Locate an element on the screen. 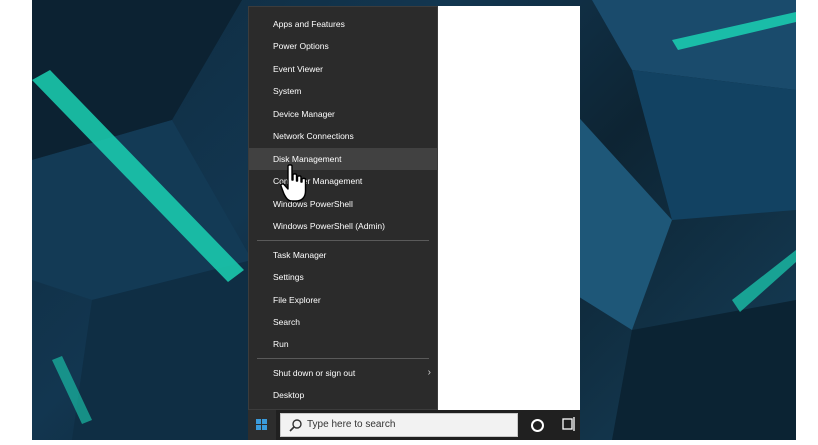  cortana-circle-icon is located at coordinates (537, 425).